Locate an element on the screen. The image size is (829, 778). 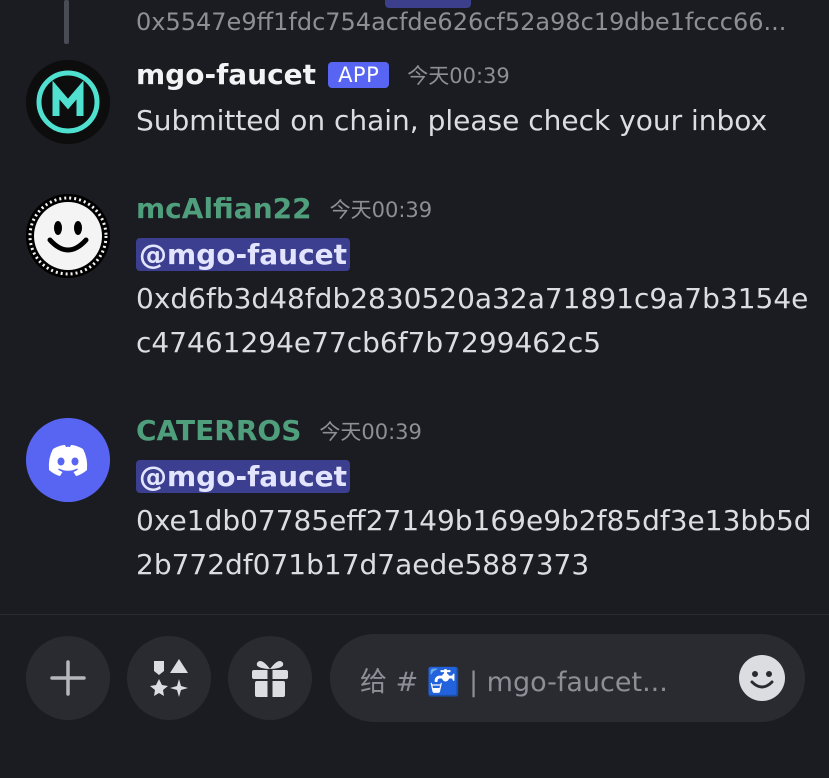
message-line: c47461294e77cb6f7b7299462c5 is located at coordinates (369, 342).